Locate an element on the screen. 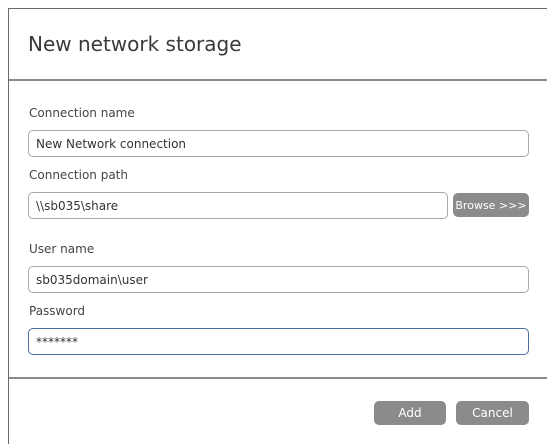  connection-path-label: Connection path is located at coordinates (78, 175).